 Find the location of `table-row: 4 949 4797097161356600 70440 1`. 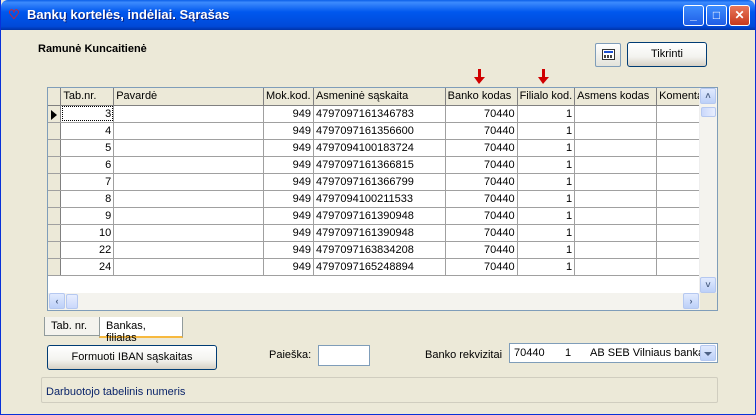

table-row: 4 949 4797097161356600 70440 1 is located at coordinates (382, 131).